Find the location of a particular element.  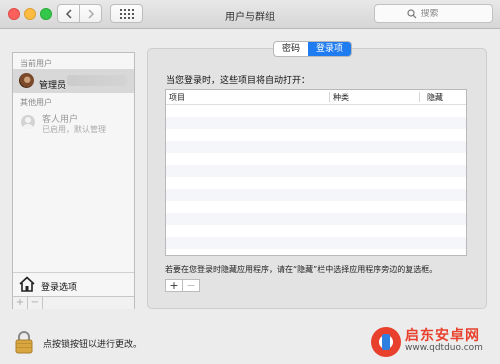

chevron-right-icon is located at coordinates (90, 13).